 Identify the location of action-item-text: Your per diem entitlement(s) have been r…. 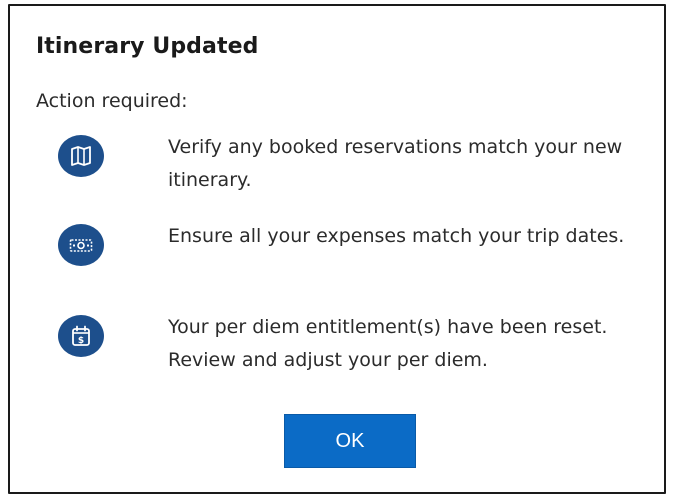
(388, 343).